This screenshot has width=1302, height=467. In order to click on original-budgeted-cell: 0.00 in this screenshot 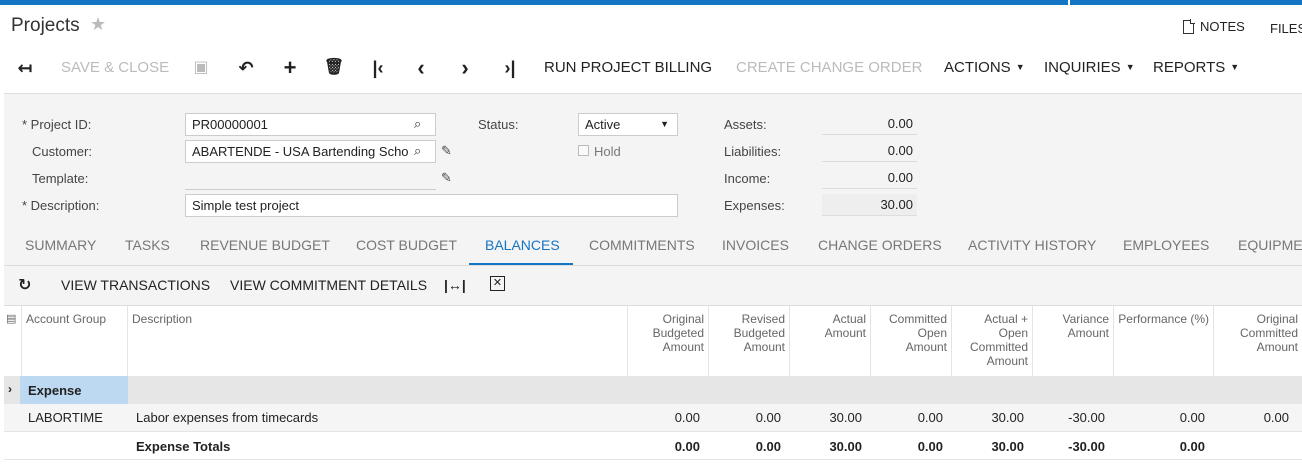, I will do `click(687, 417)`.